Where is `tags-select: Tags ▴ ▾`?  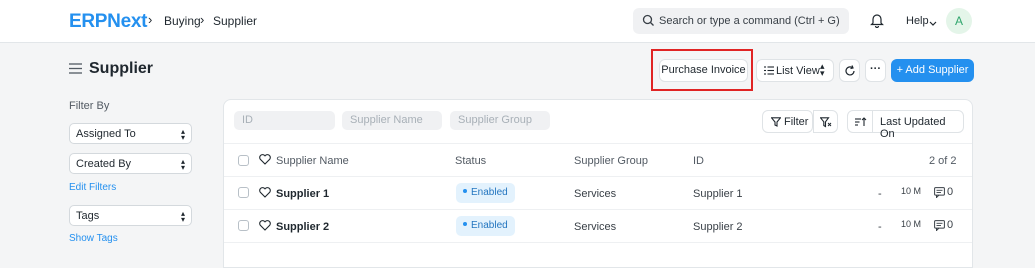
tags-select: Tags ▴ ▾ is located at coordinates (130, 215).